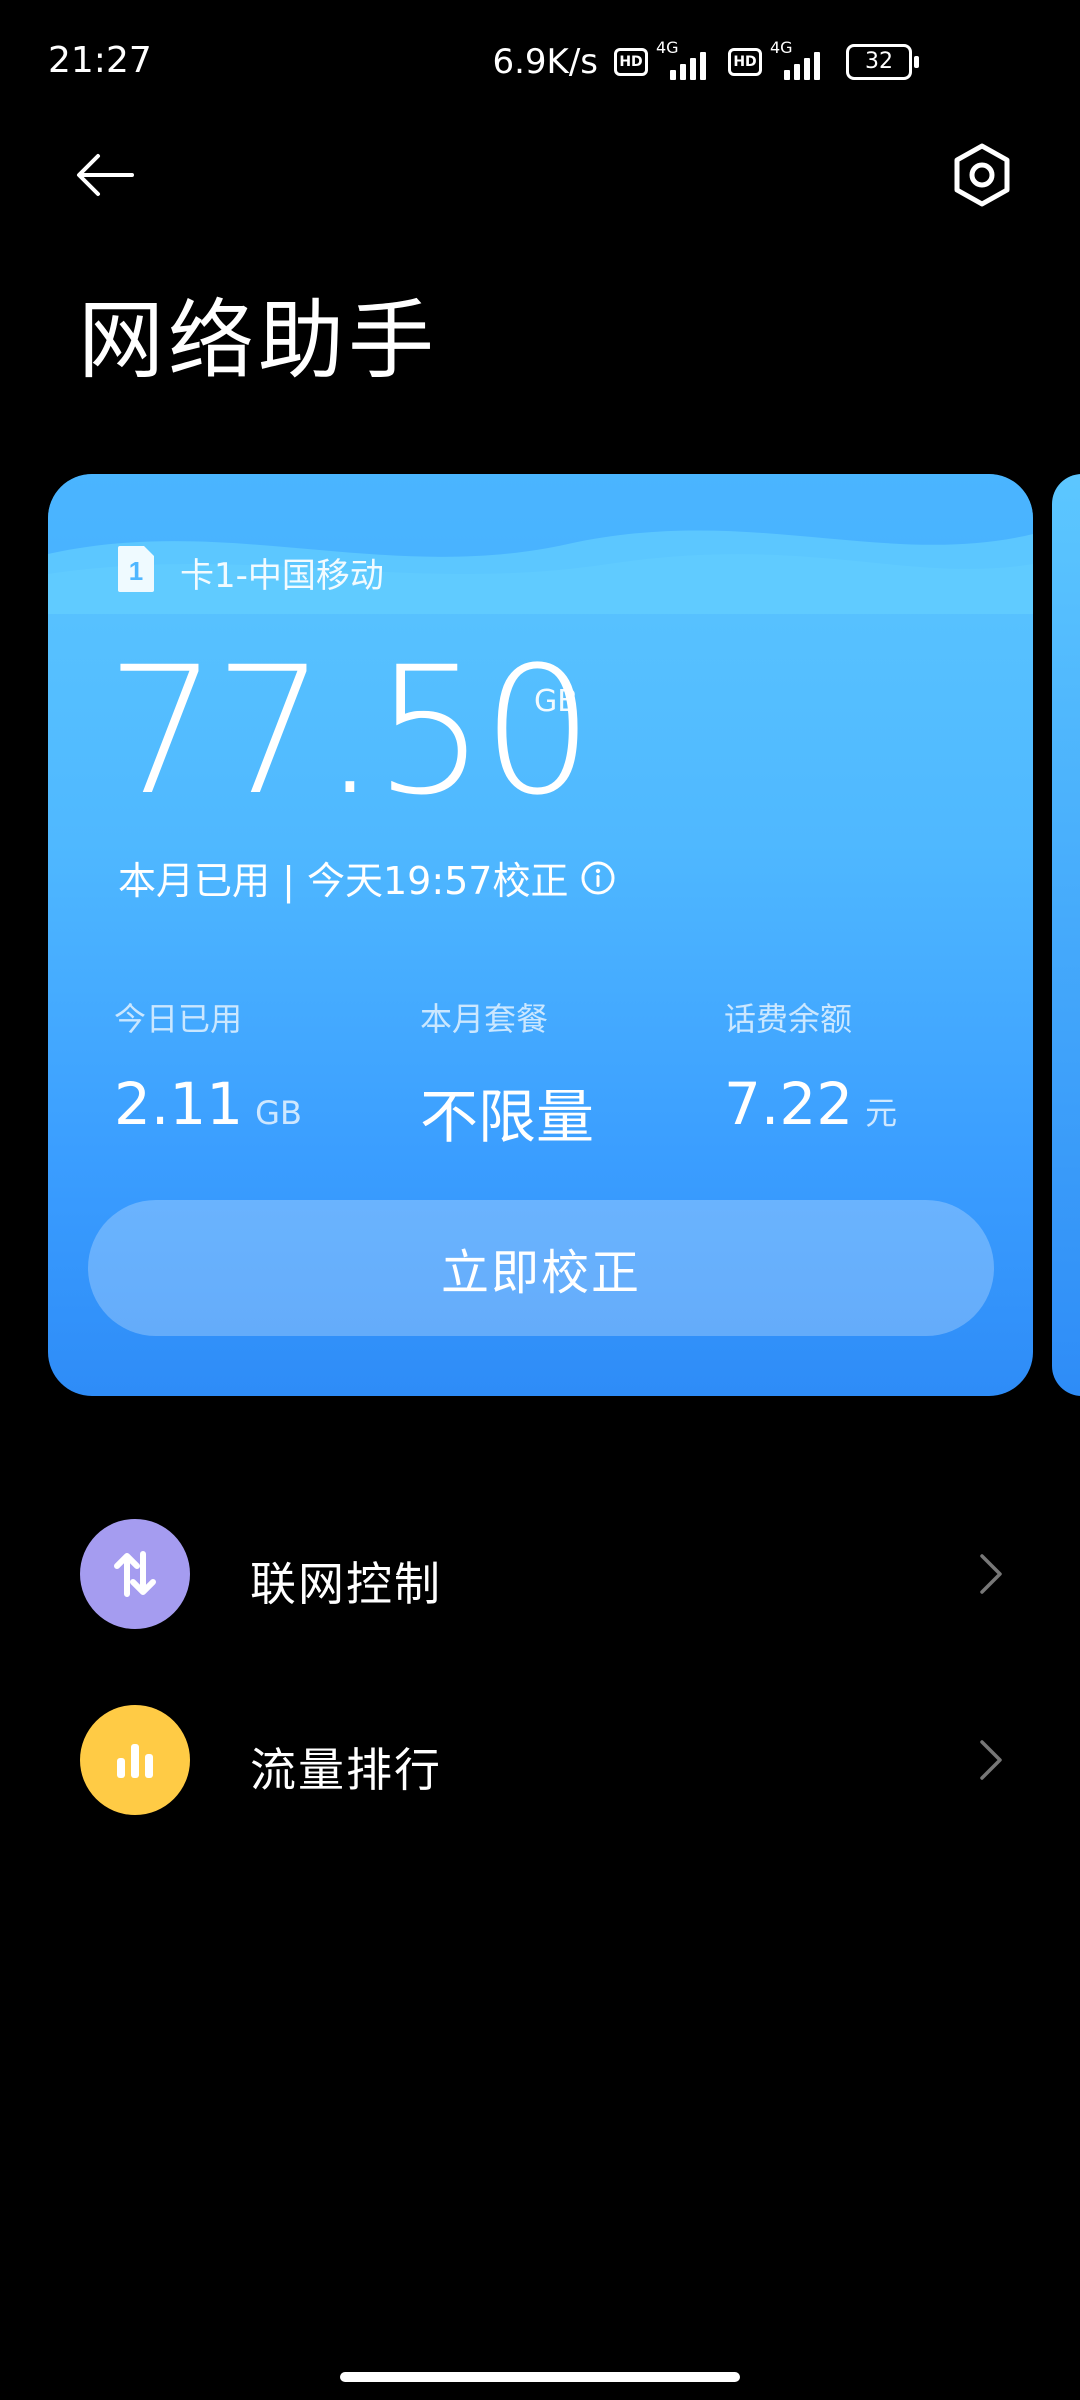 Image resolution: width=1080 pixels, height=2400 pixels. I want to click on sim-number: 1, so click(136, 571).